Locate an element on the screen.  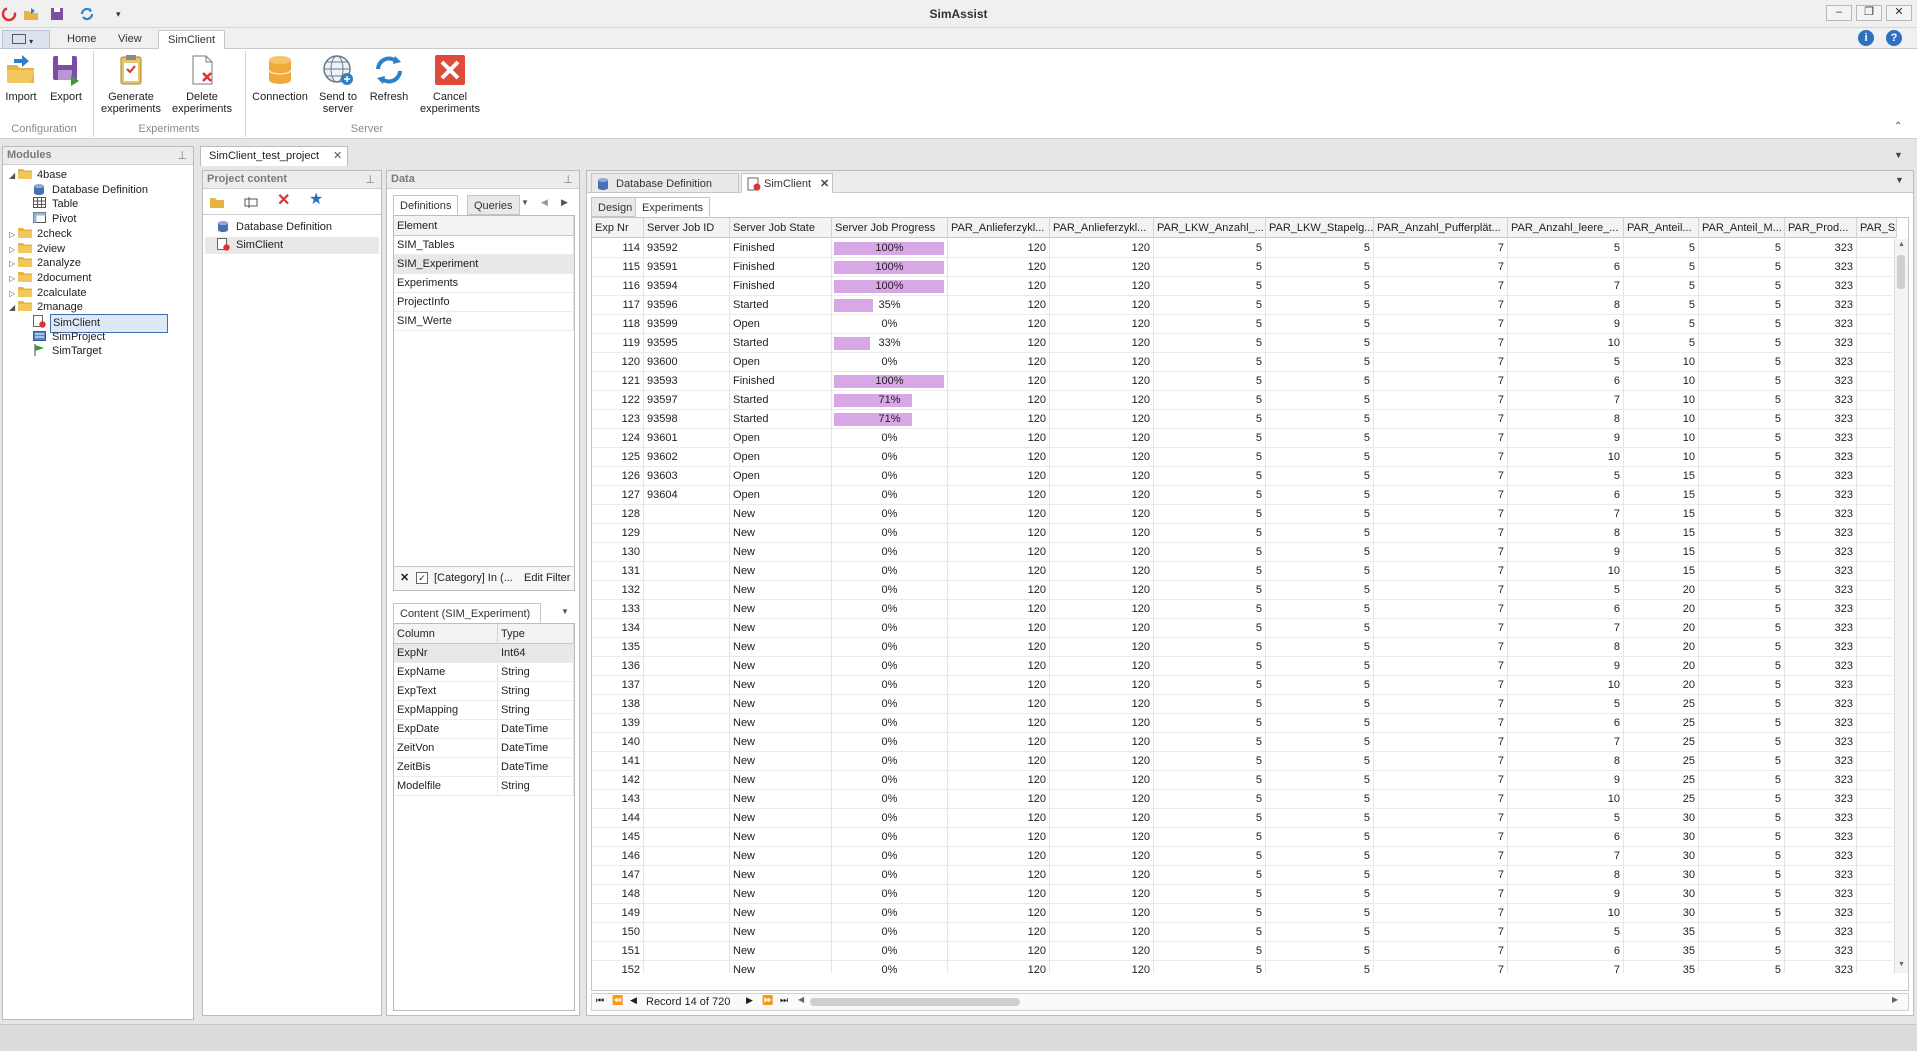
grid-cell: 118 is located at coordinates (618, 324).